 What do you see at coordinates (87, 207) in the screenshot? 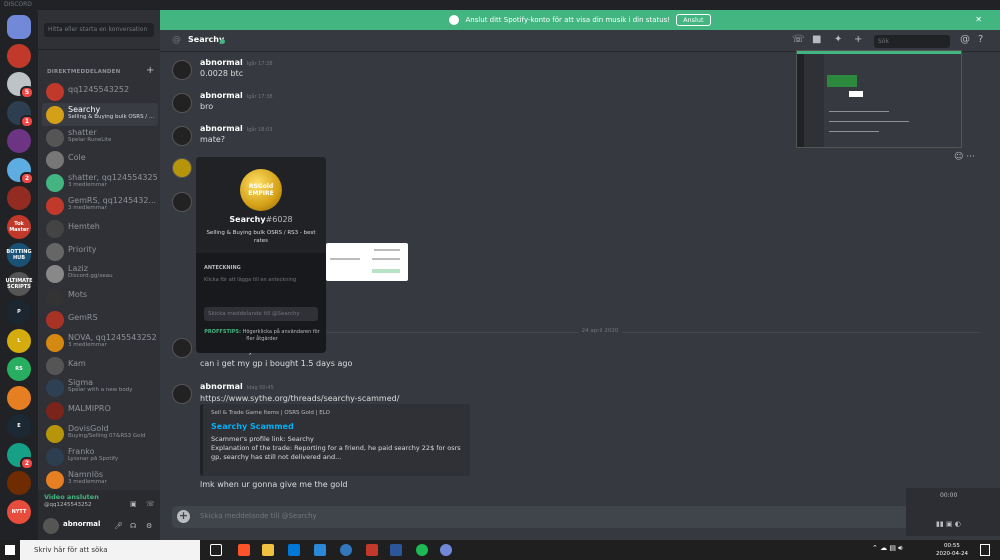
I see `dm-subtitle: 3 medlemmar` at bounding box center [87, 207].